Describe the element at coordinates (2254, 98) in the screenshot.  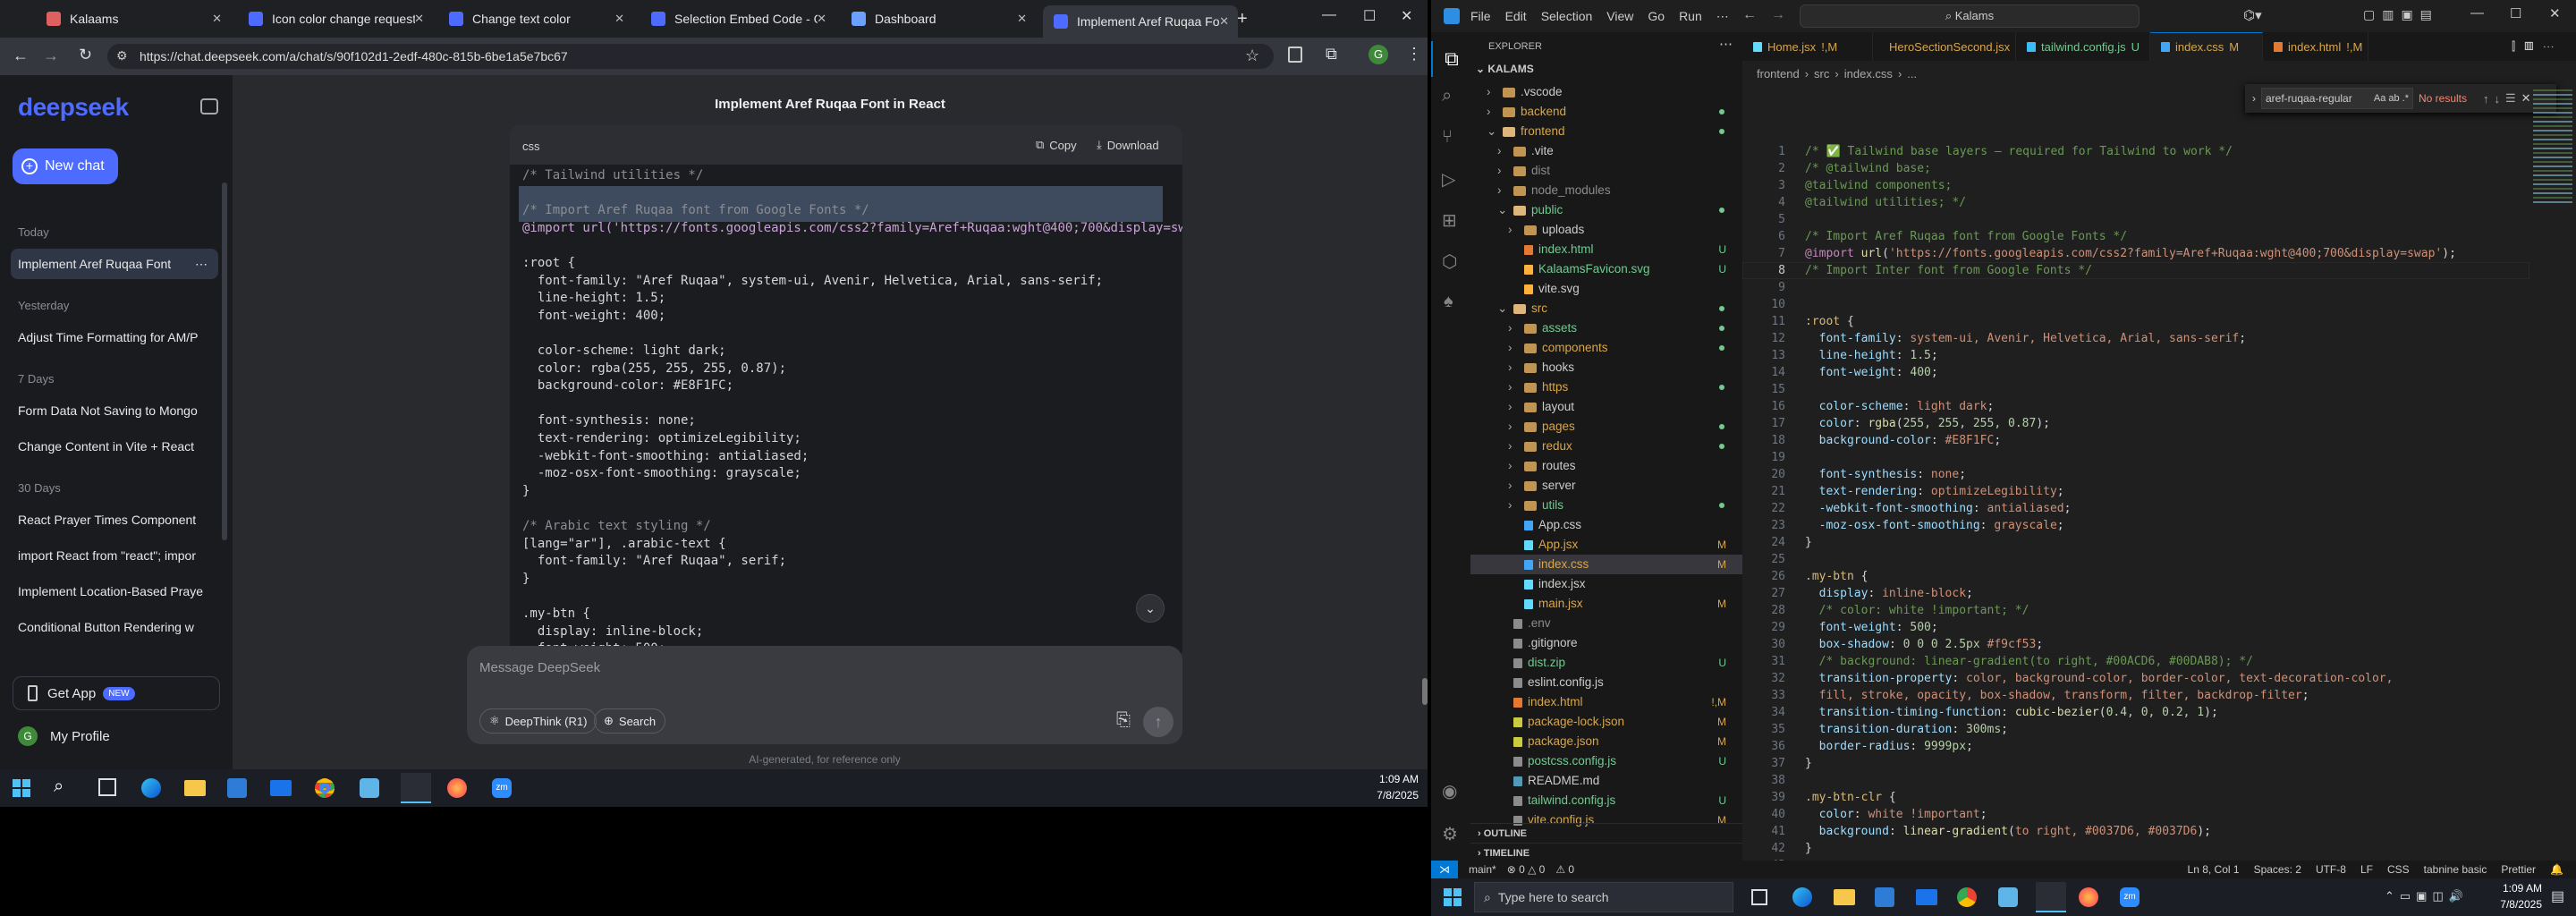
I see `toggle-replace-icon: ›` at that location.